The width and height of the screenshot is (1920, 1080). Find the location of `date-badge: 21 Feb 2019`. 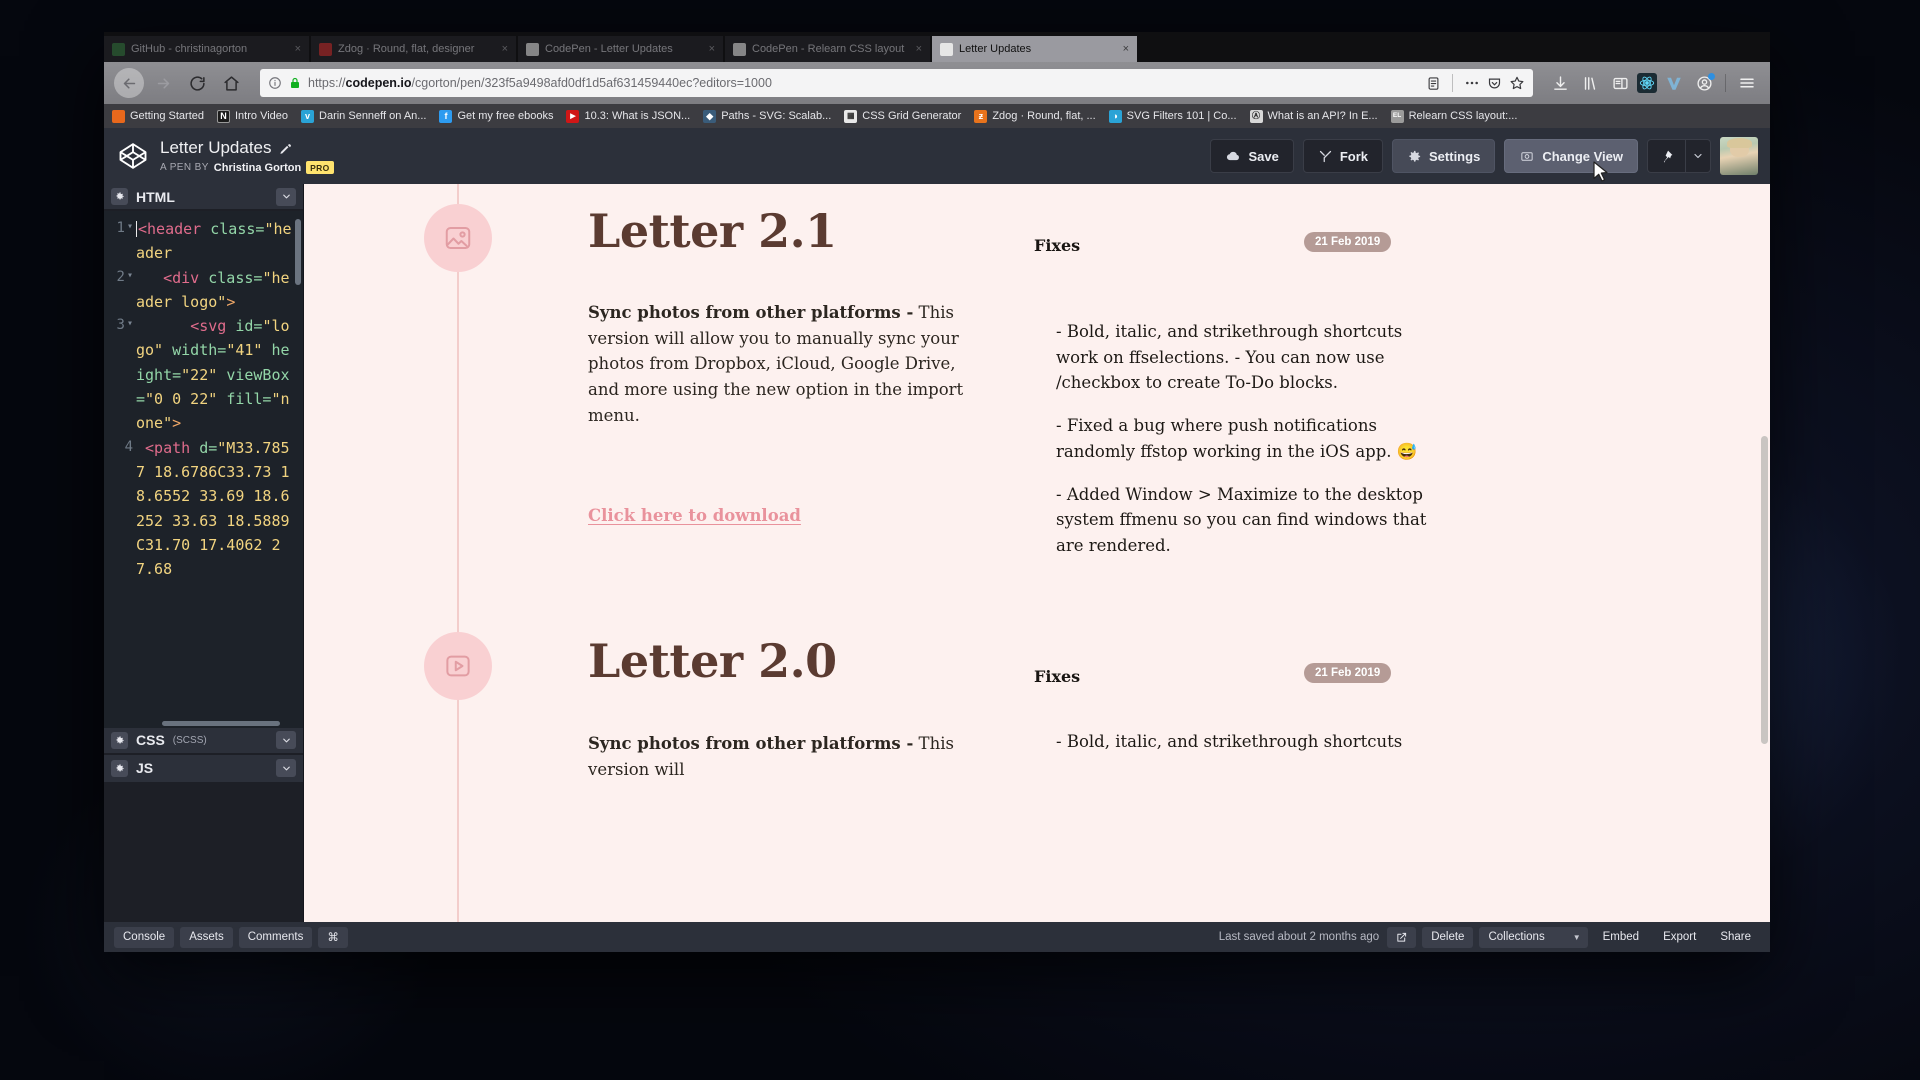

date-badge: 21 Feb 2019 is located at coordinates (1348, 242).